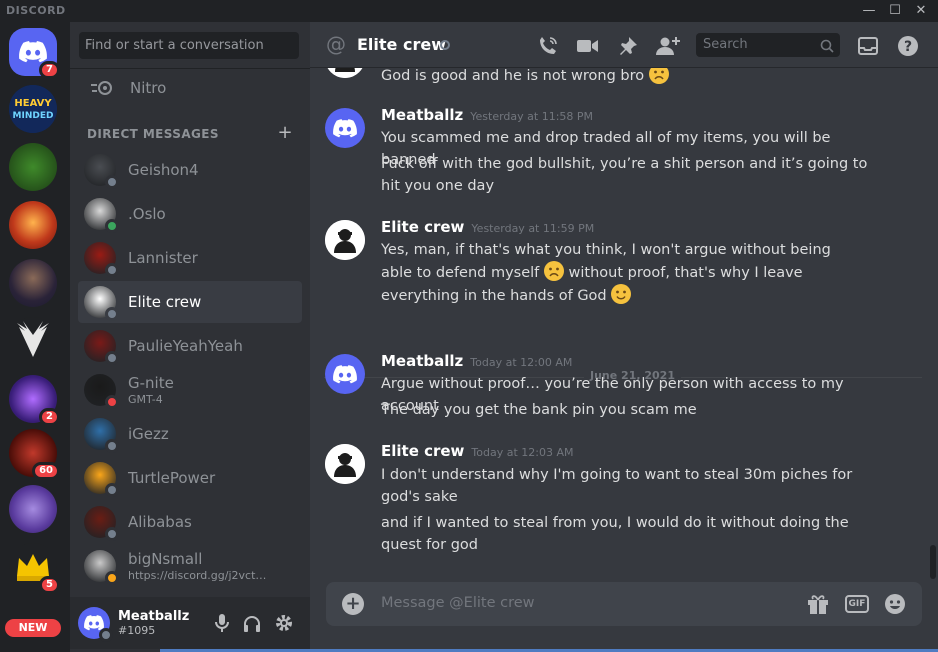 This screenshot has width=938, height=652. What do you see at coordinates (49, 70) in the screenshot?
I see `home-badge: 7` at bounding box center [49, 70].